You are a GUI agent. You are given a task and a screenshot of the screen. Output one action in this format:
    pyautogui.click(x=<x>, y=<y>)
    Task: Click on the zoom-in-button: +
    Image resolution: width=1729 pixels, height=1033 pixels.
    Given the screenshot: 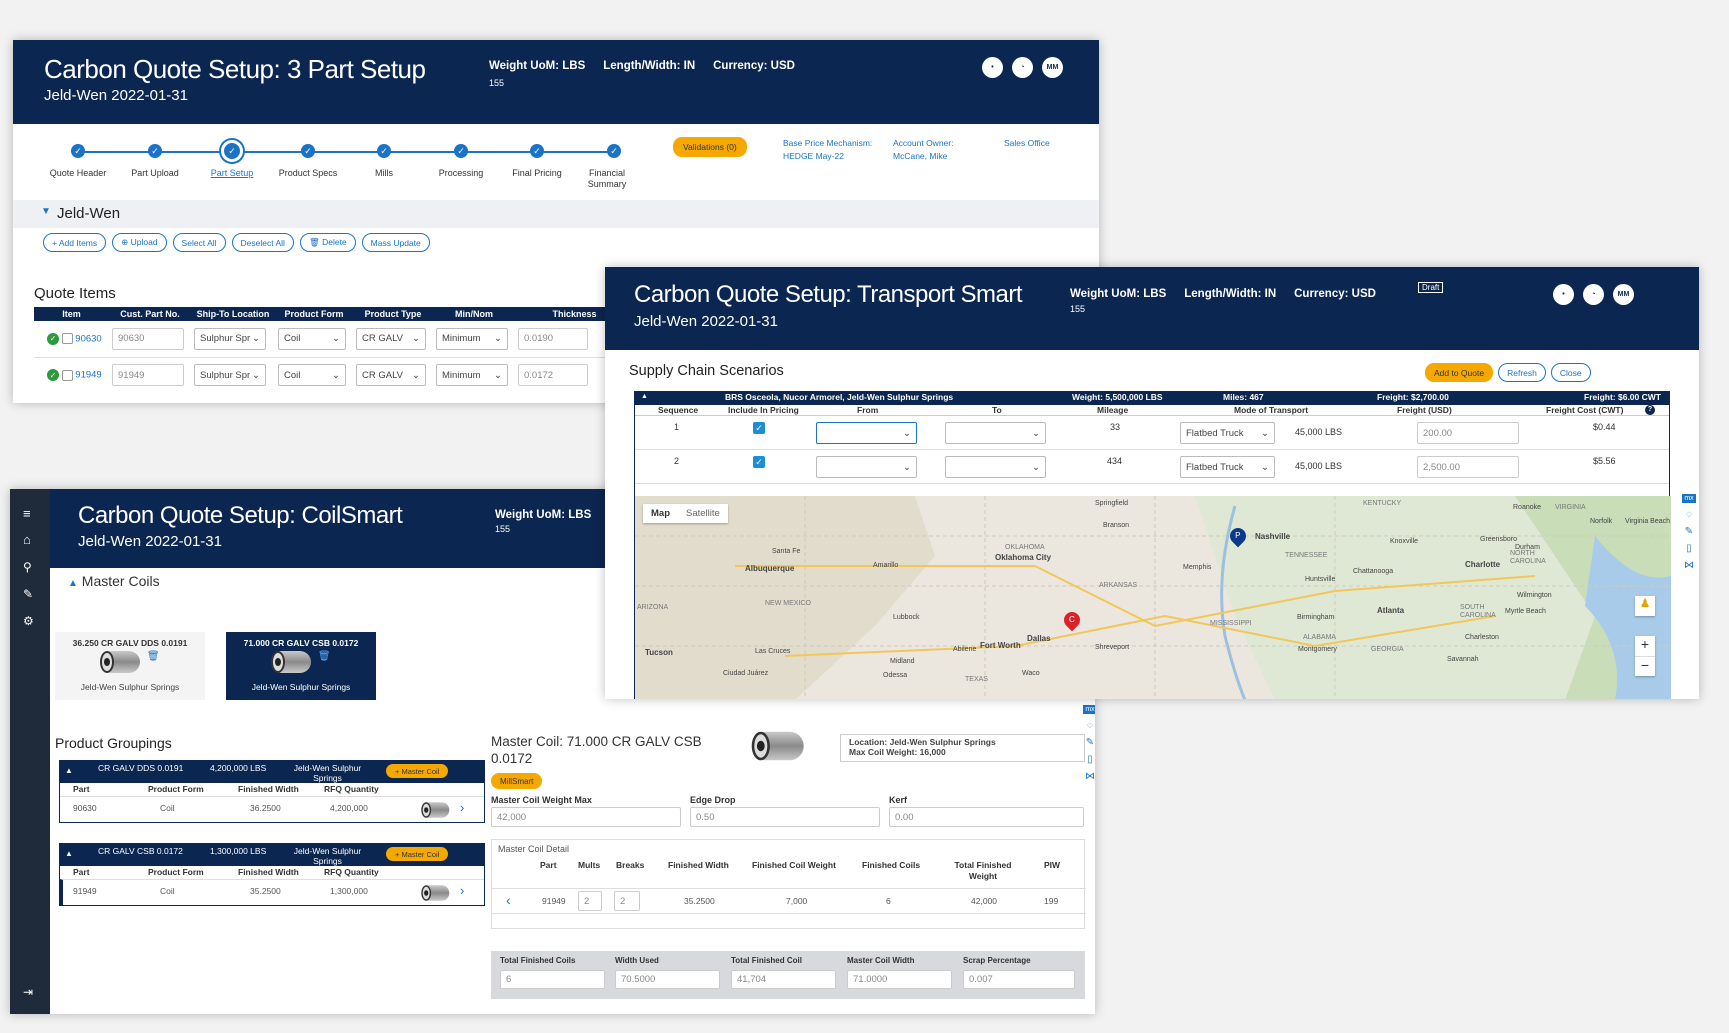 What is the action you would take?
    pyautogui.click(x=1645, y=646)
    